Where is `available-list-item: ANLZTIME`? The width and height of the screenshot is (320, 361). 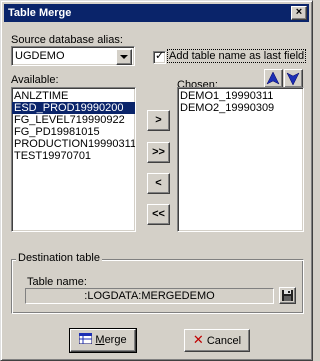 available-list-item: ANLZTIME is located at coordinates (73, 96).